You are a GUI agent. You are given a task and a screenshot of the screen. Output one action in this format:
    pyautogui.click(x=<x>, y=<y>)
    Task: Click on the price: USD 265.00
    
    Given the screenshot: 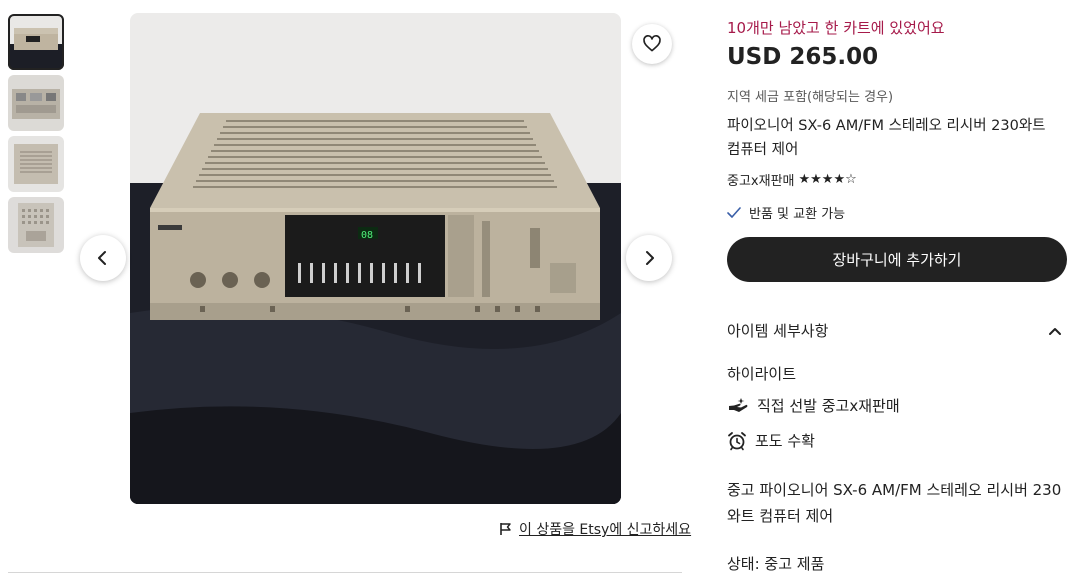 What is the action you would take?
    pyautogui.click(x=803, y=57)
    